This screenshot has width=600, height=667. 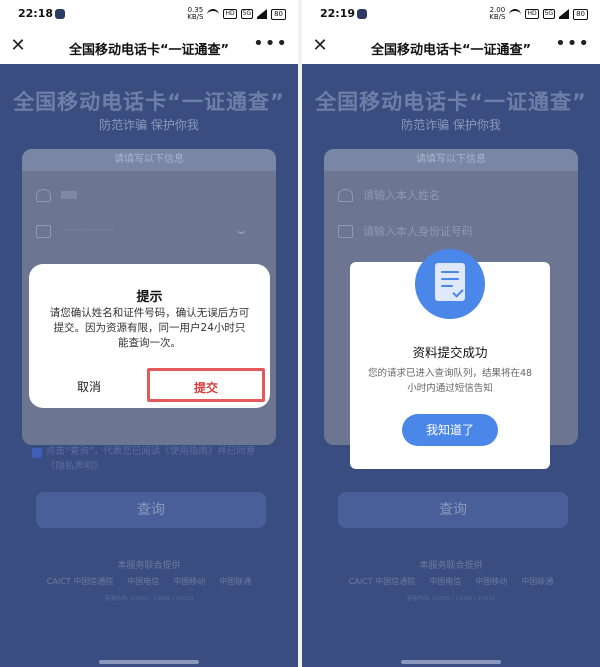 I want to click on eye-icon, so click(x=241, y=230).